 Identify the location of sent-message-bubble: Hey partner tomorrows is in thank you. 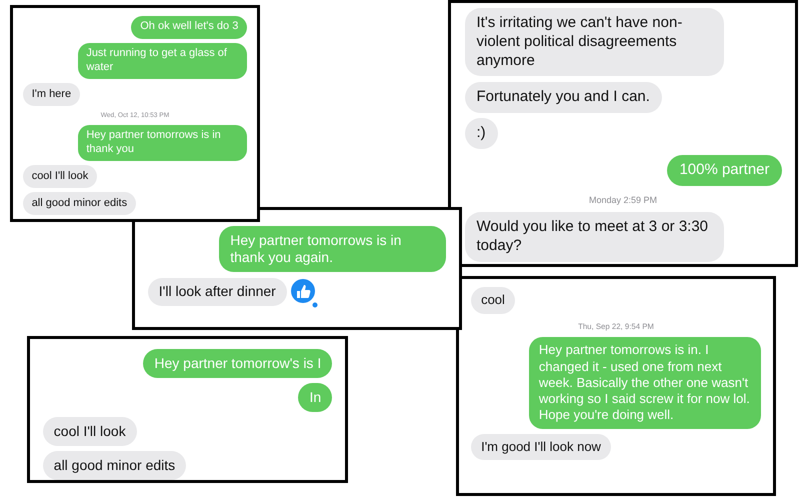
(163, 143).